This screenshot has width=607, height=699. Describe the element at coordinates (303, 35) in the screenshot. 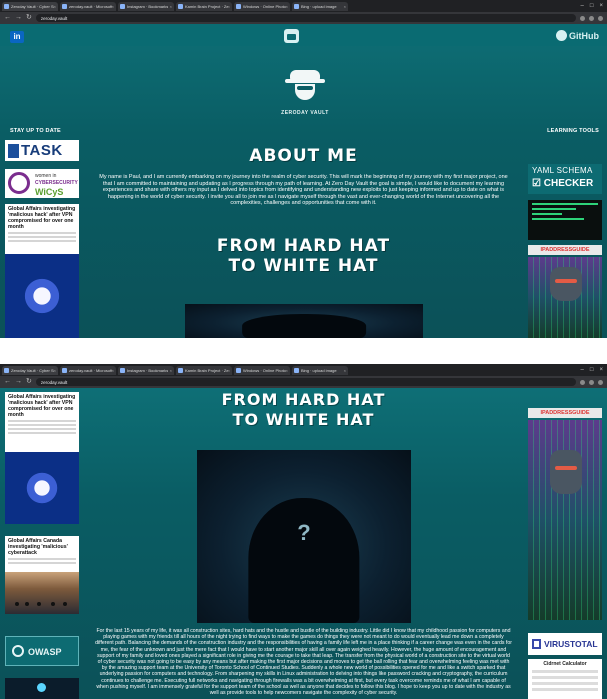

I see `site-header: in GitHub` at that location.